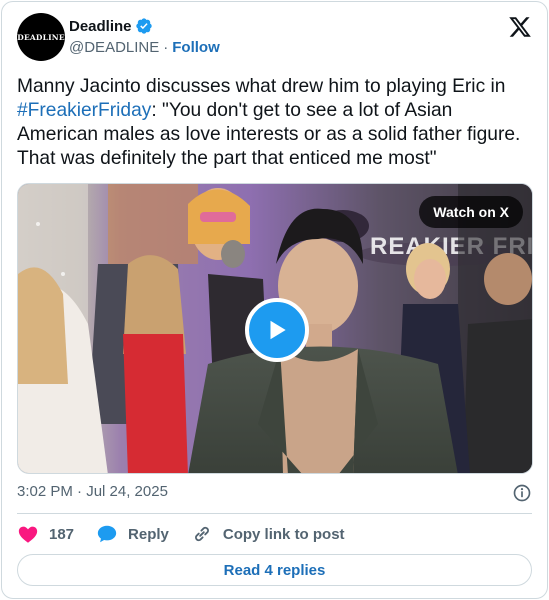  Describe the element at coordinates (114, 47) in the screenshot. I see `handle: @DEADLINE` at that location.